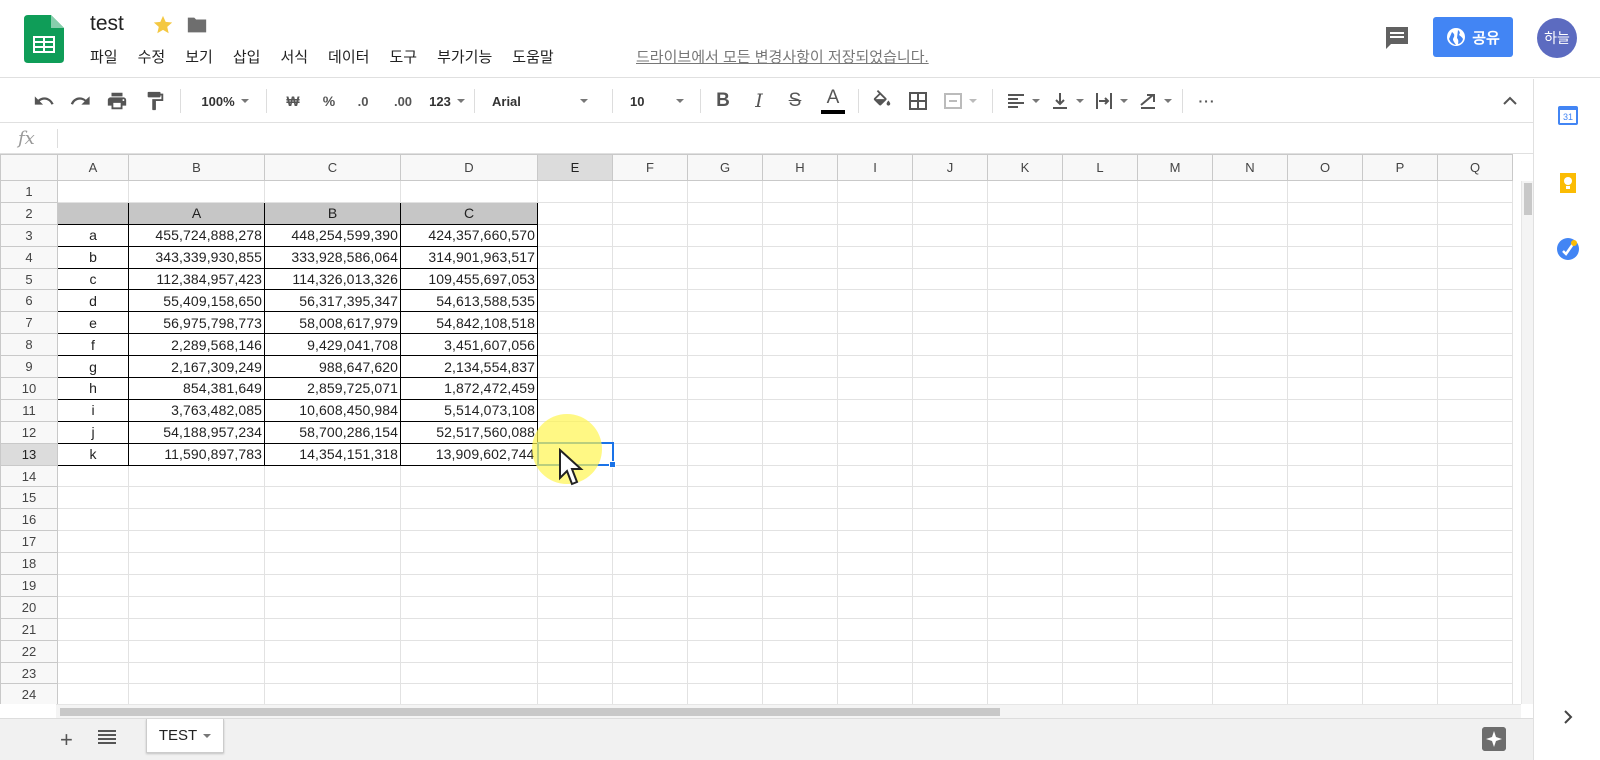  What do you see at coordinates (29, 279) in the screenshot?
I see `row-header-5: 5` at bounding box center [29, 279].